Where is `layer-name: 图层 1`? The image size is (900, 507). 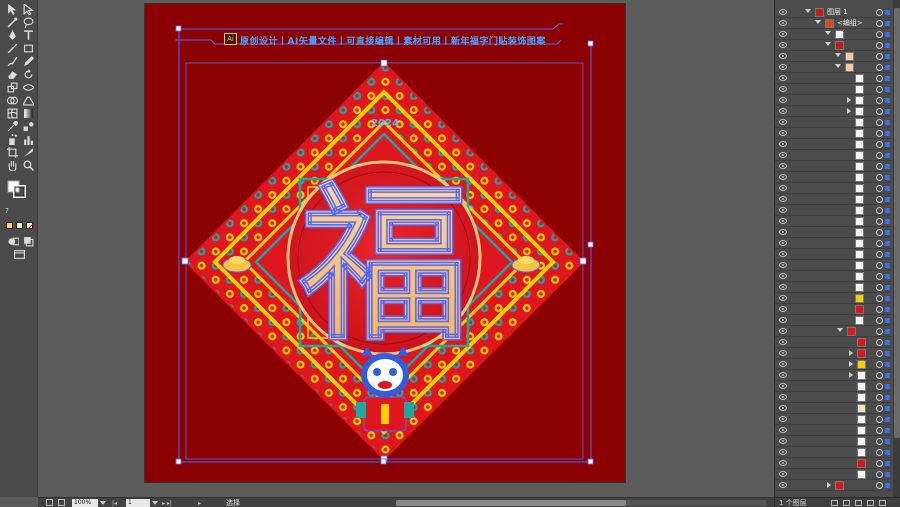
layer-name: 图层 1 is located at coordinates (837, 12).